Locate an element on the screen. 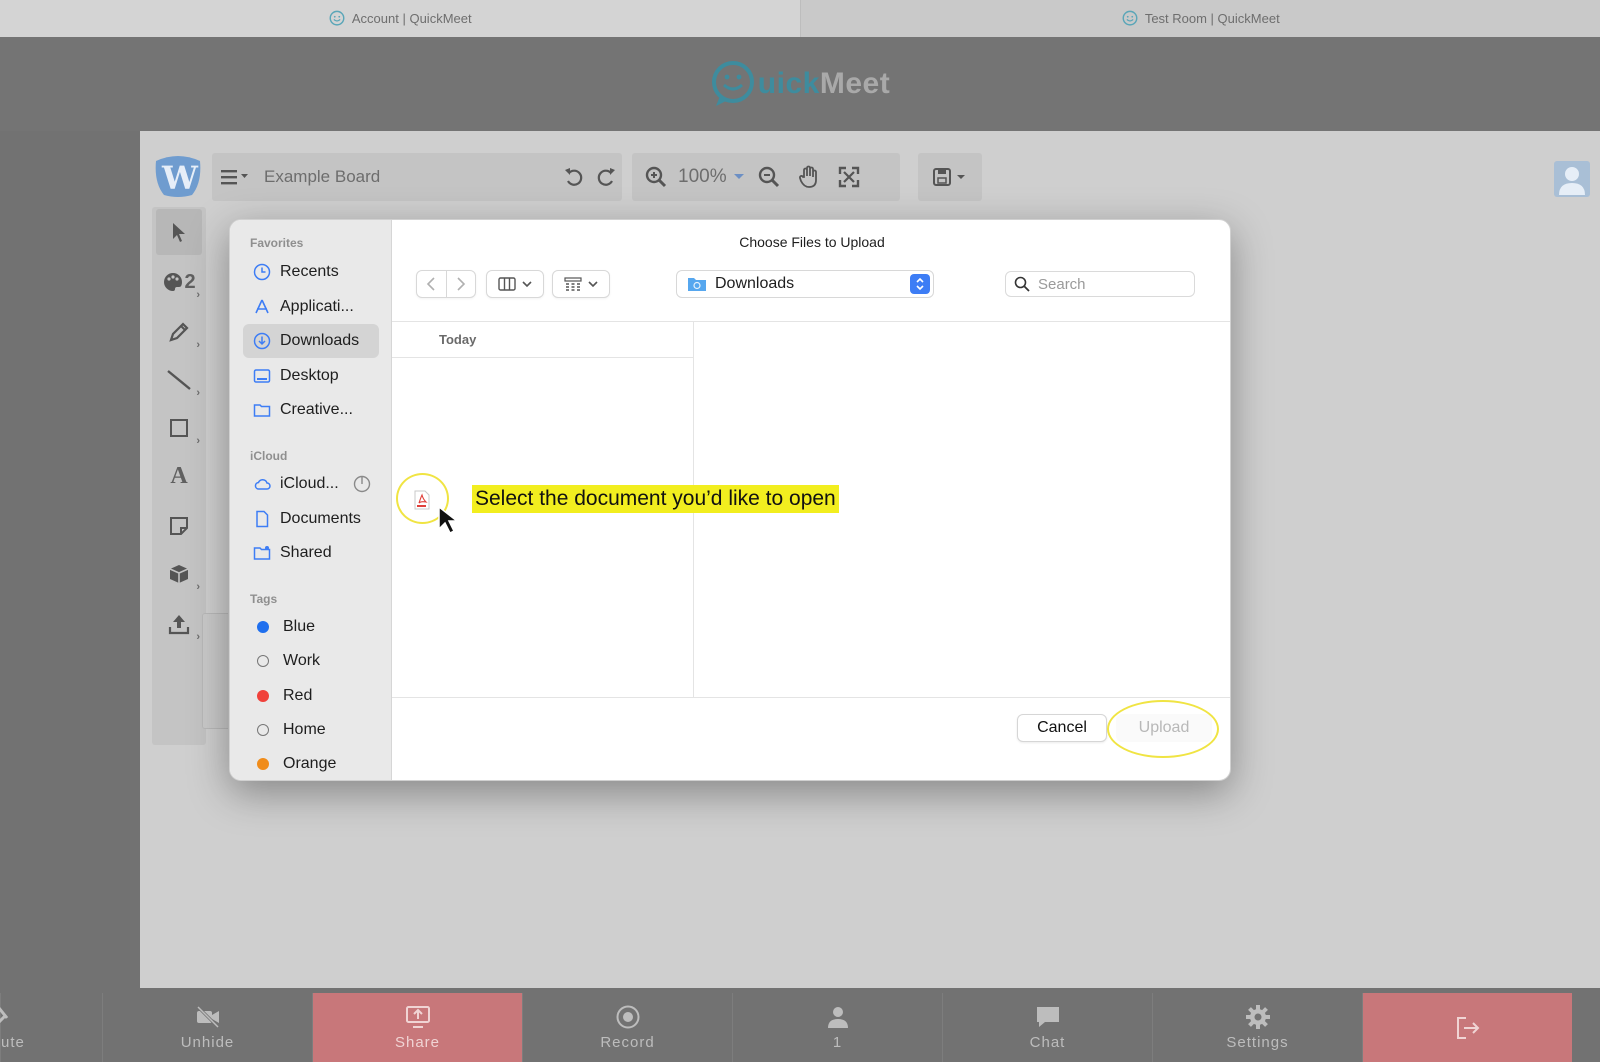 The image size is (1600, 1062). line-icon is located at coordinates (179, 380).